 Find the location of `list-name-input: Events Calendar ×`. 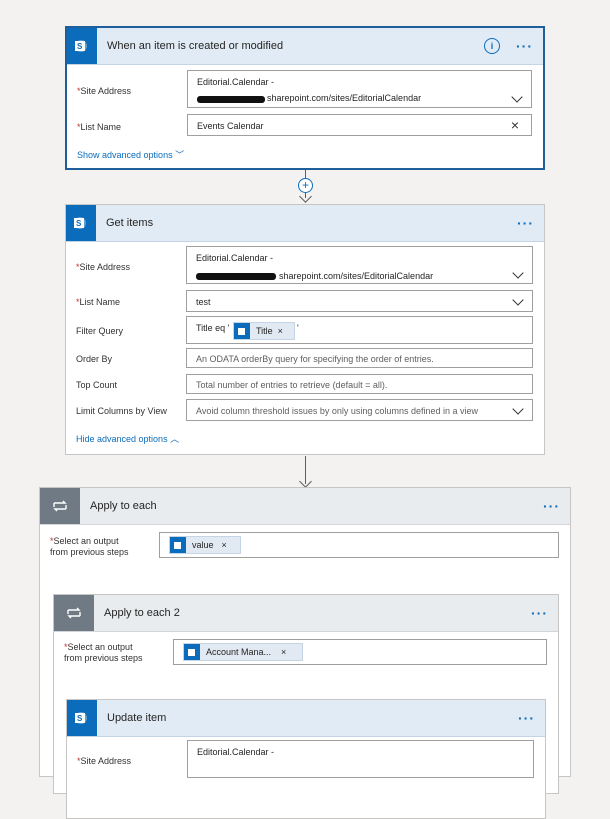

list-name-input: Events Calendar × is located at coordinates (359, 125).